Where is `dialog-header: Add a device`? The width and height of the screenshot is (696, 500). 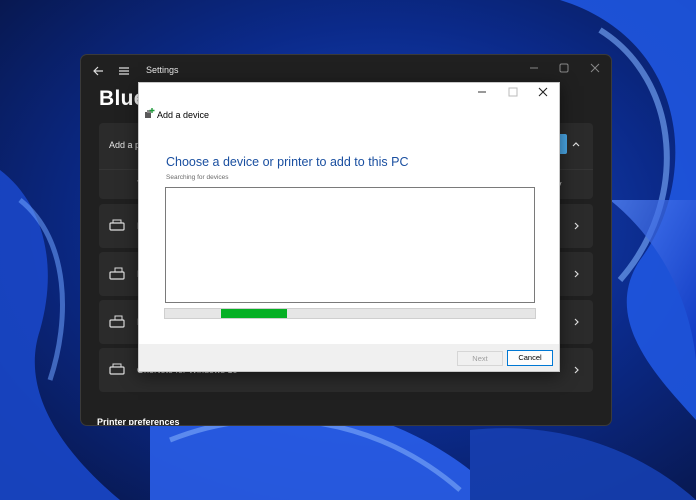
dialog-header: Add a device is located at coordinates (349, 116).